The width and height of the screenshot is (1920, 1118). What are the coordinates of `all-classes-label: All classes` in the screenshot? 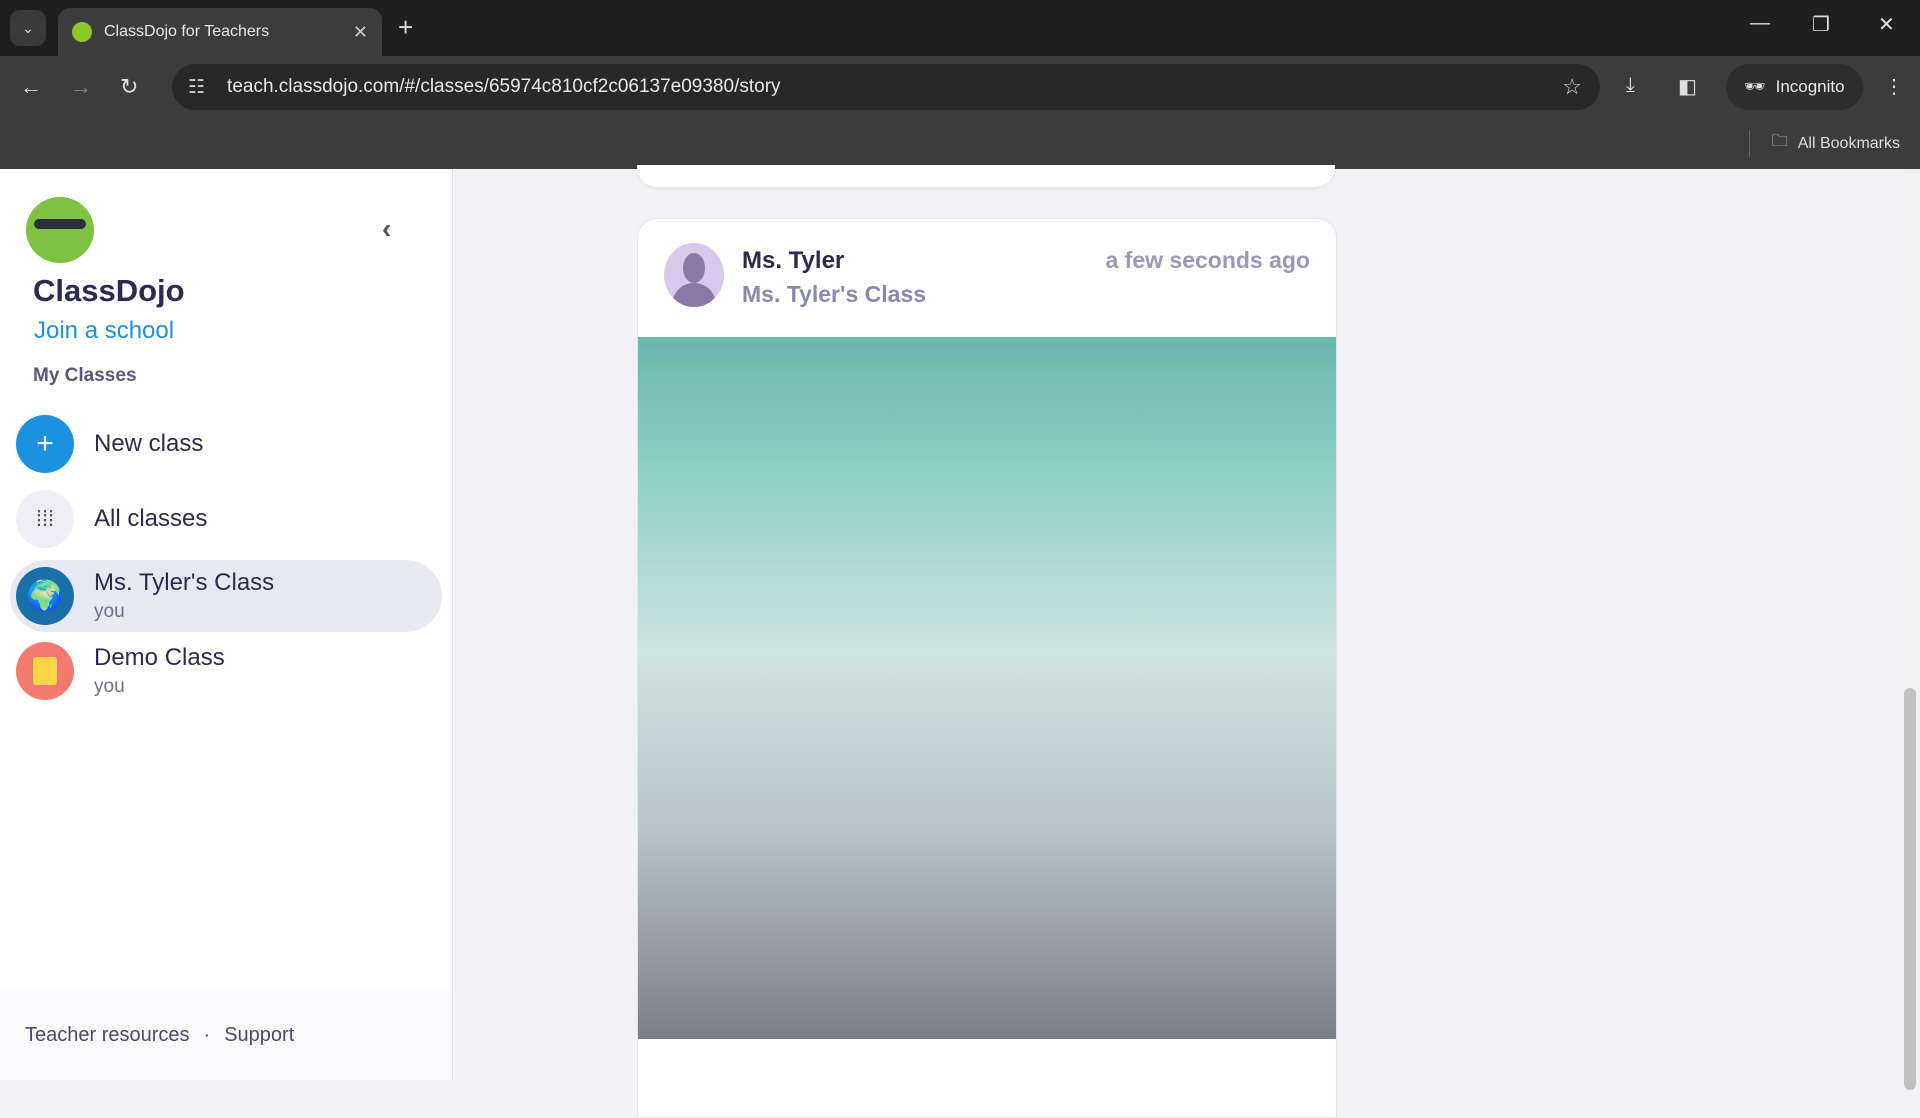 It's located at (151, 518).